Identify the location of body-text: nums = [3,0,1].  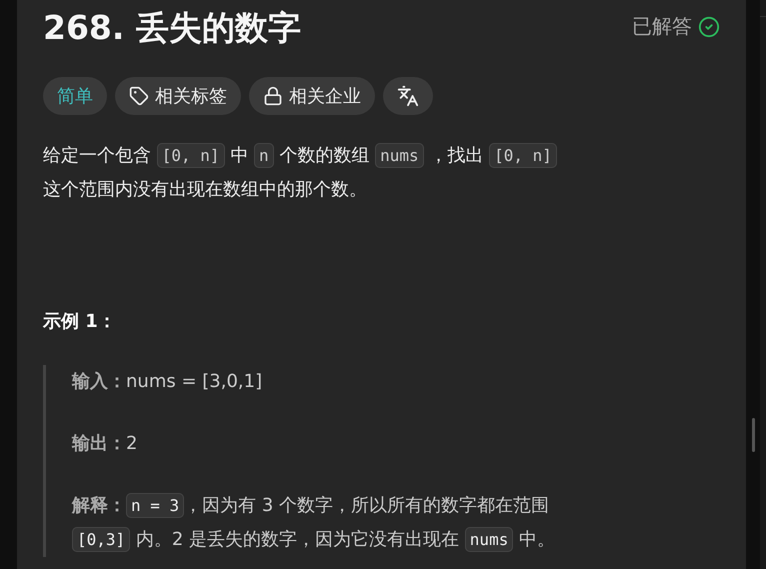
(194, 381).